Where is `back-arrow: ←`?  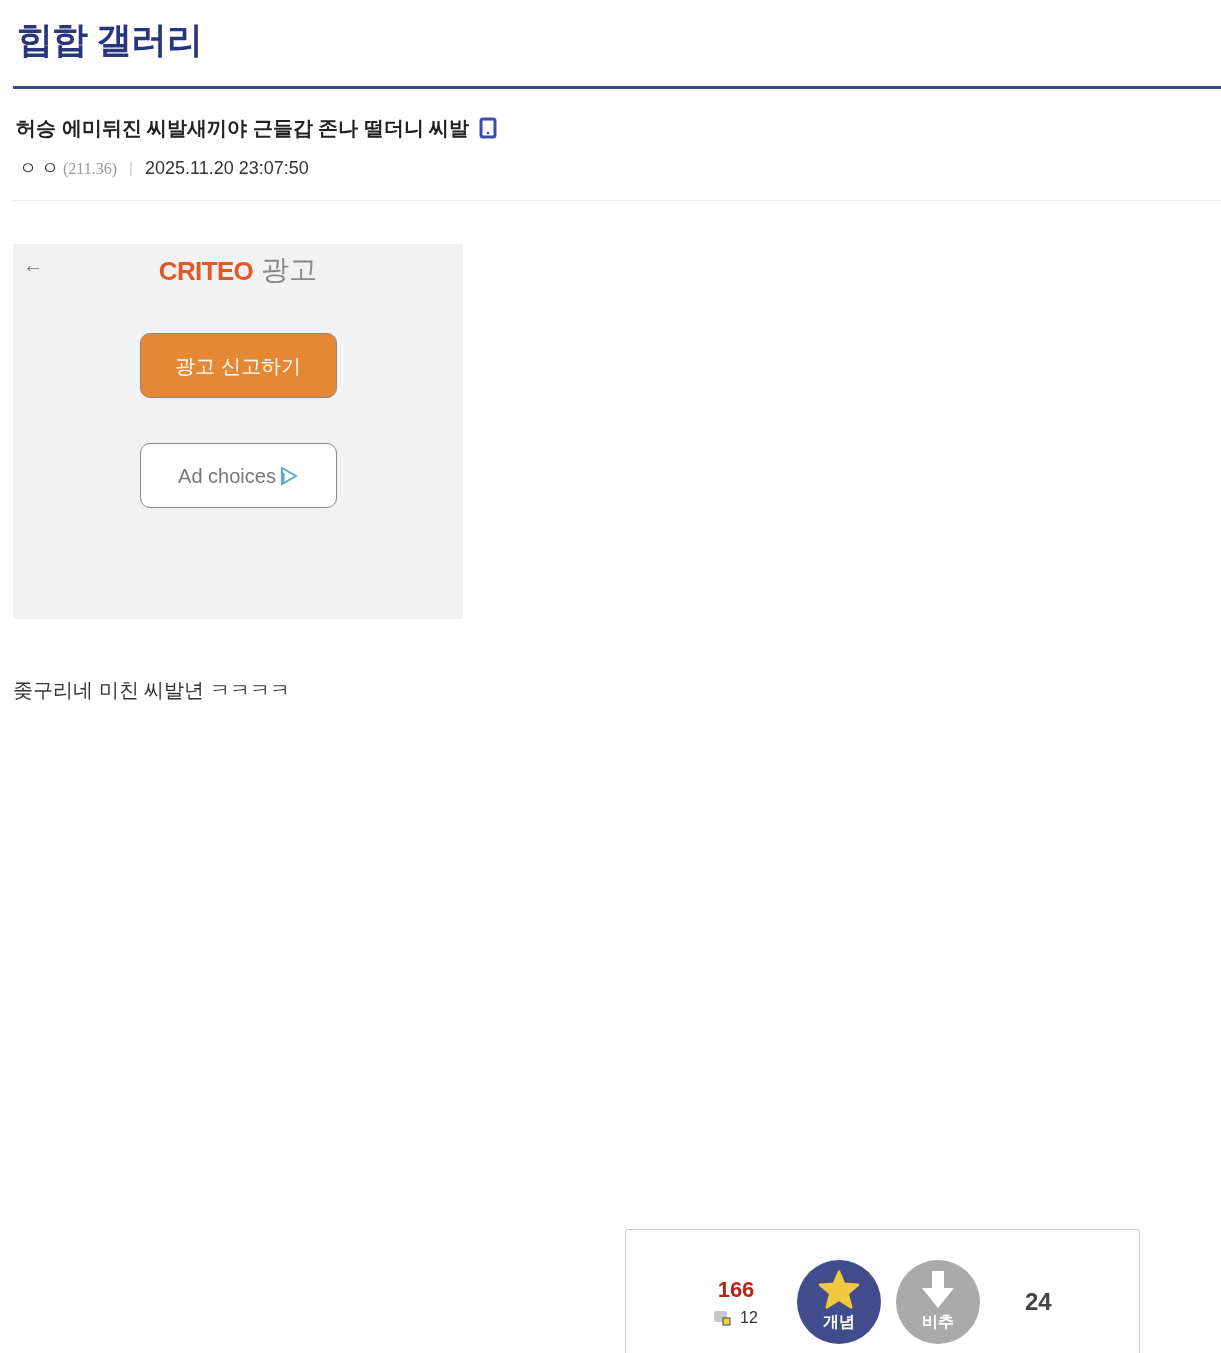
back-arrow: ← is located at coordinates (33, 265).